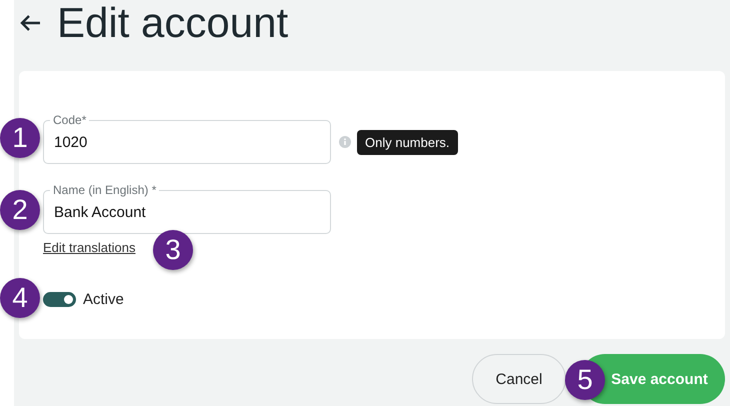 This screenshot has width=730, height=406. I want to click on field-label: Name (in English) *, so click(105, 190).